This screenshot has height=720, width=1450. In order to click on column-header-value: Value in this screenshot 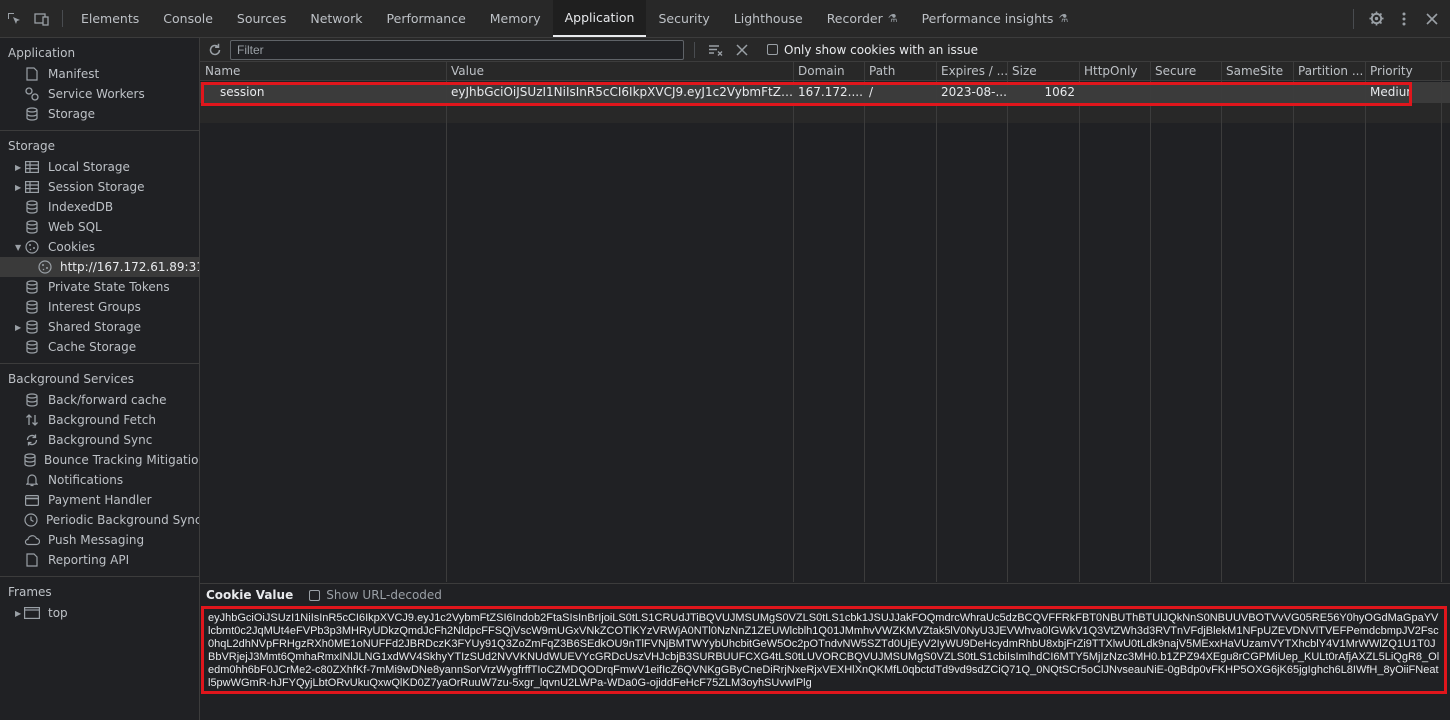, I will do `click(619, 71)`.